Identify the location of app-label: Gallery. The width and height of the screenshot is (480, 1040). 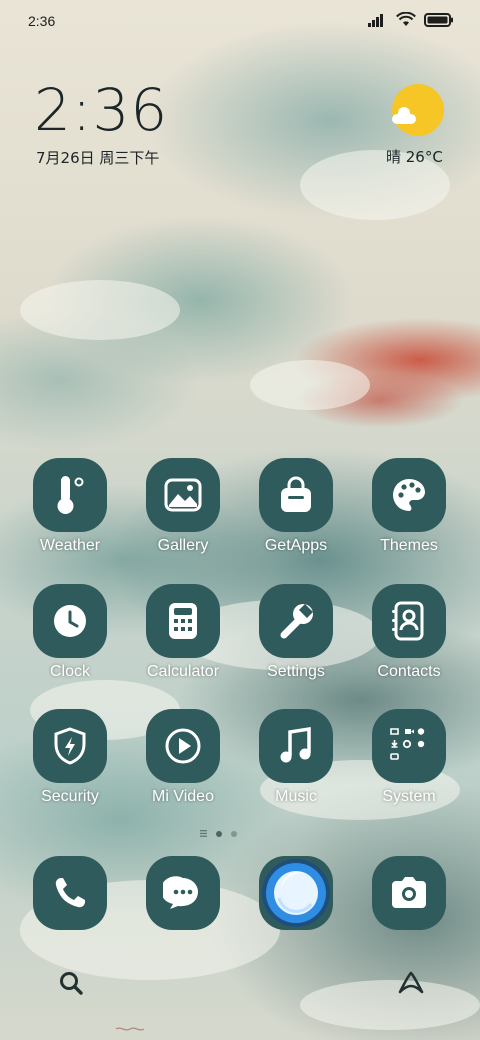
(183, 545).